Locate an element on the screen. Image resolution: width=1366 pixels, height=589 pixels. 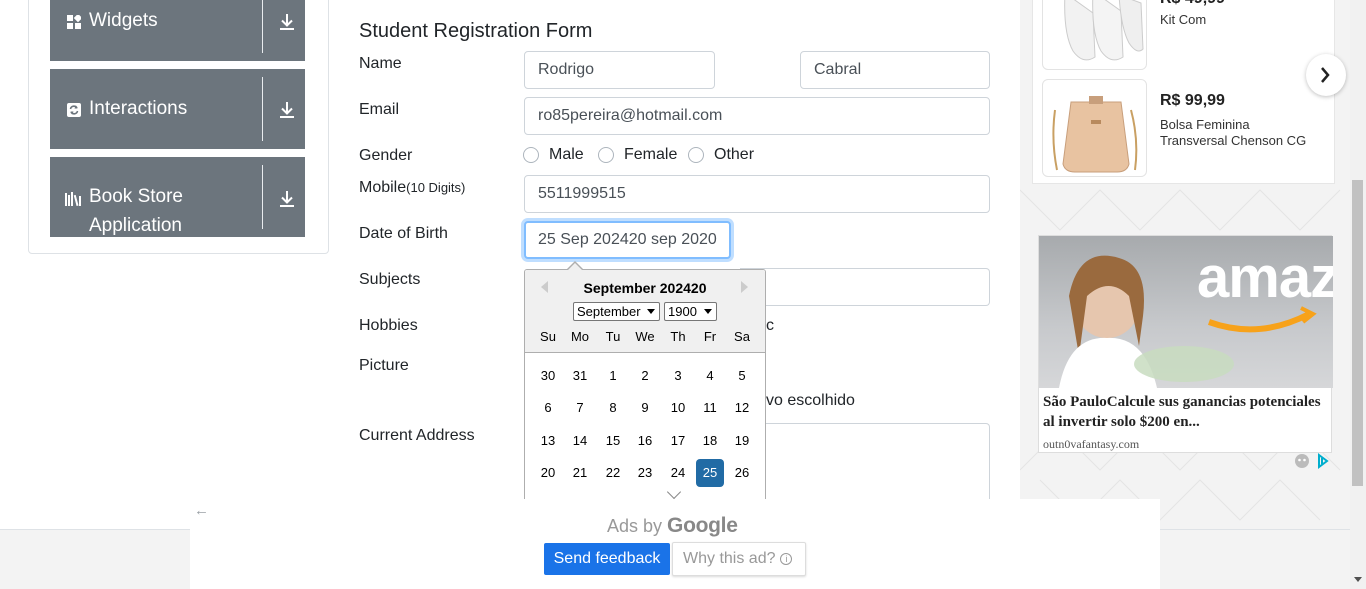
product-image-bag is located at coordinates (1094, 128).